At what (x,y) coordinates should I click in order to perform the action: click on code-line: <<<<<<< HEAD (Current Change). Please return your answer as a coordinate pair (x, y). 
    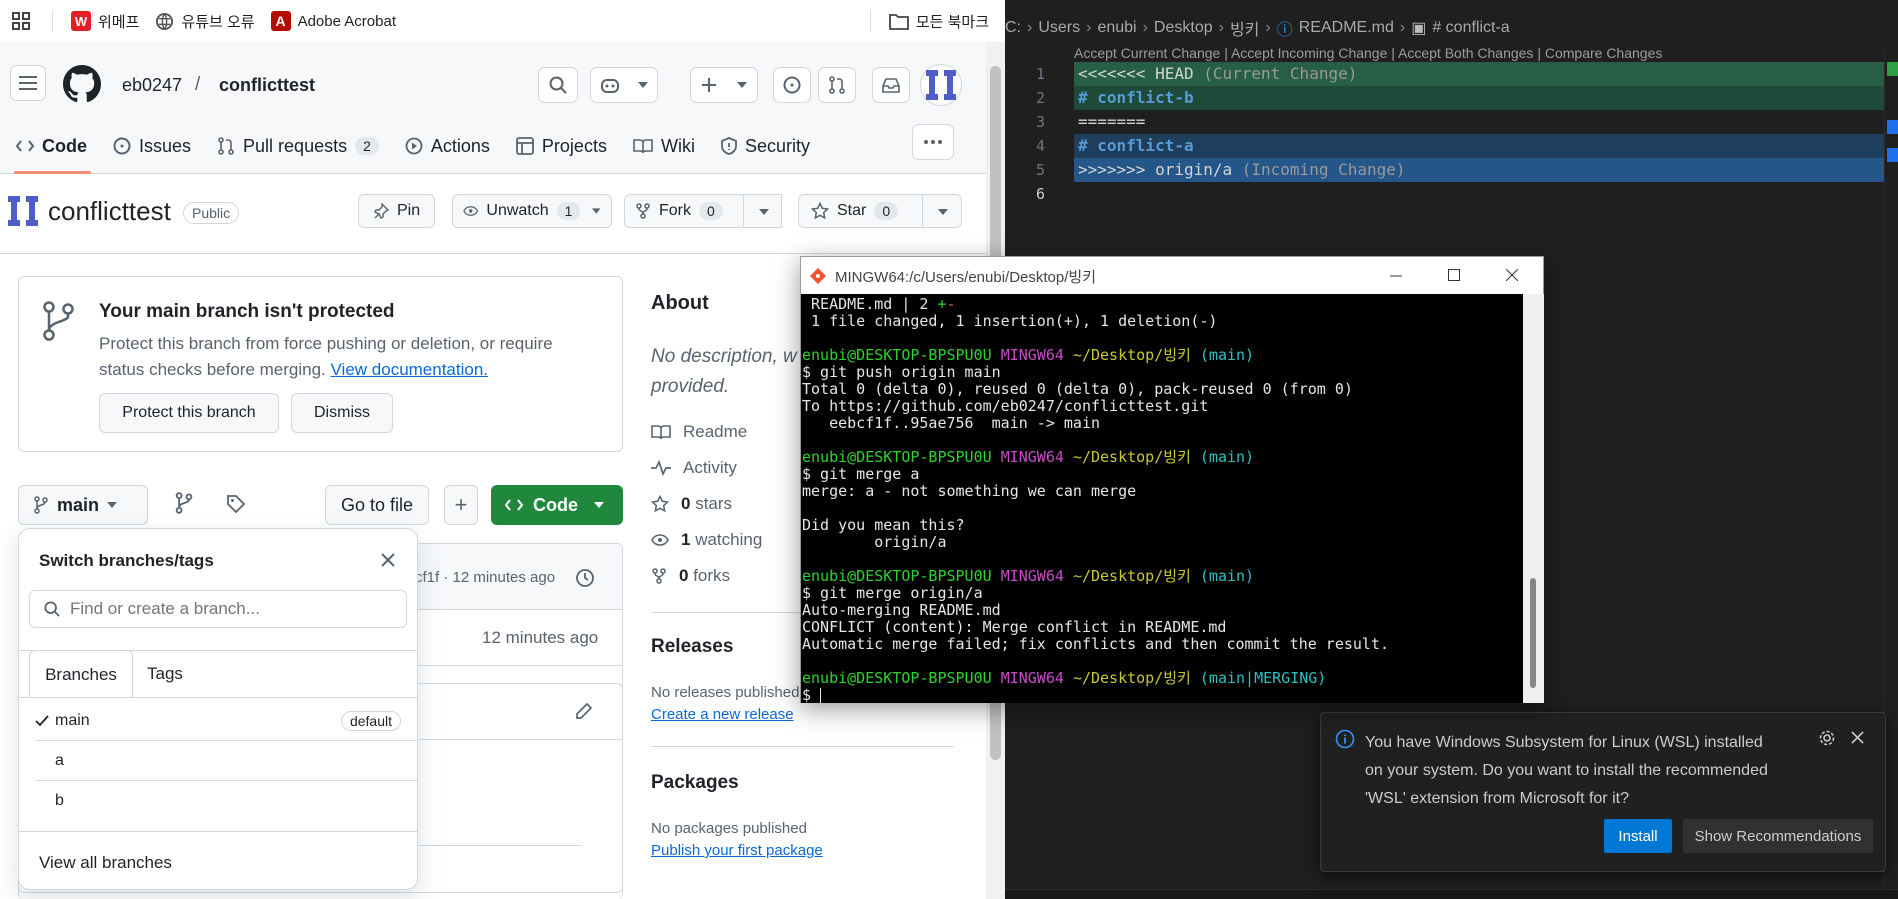
    Looking at the image, I should click on (1479, 74).